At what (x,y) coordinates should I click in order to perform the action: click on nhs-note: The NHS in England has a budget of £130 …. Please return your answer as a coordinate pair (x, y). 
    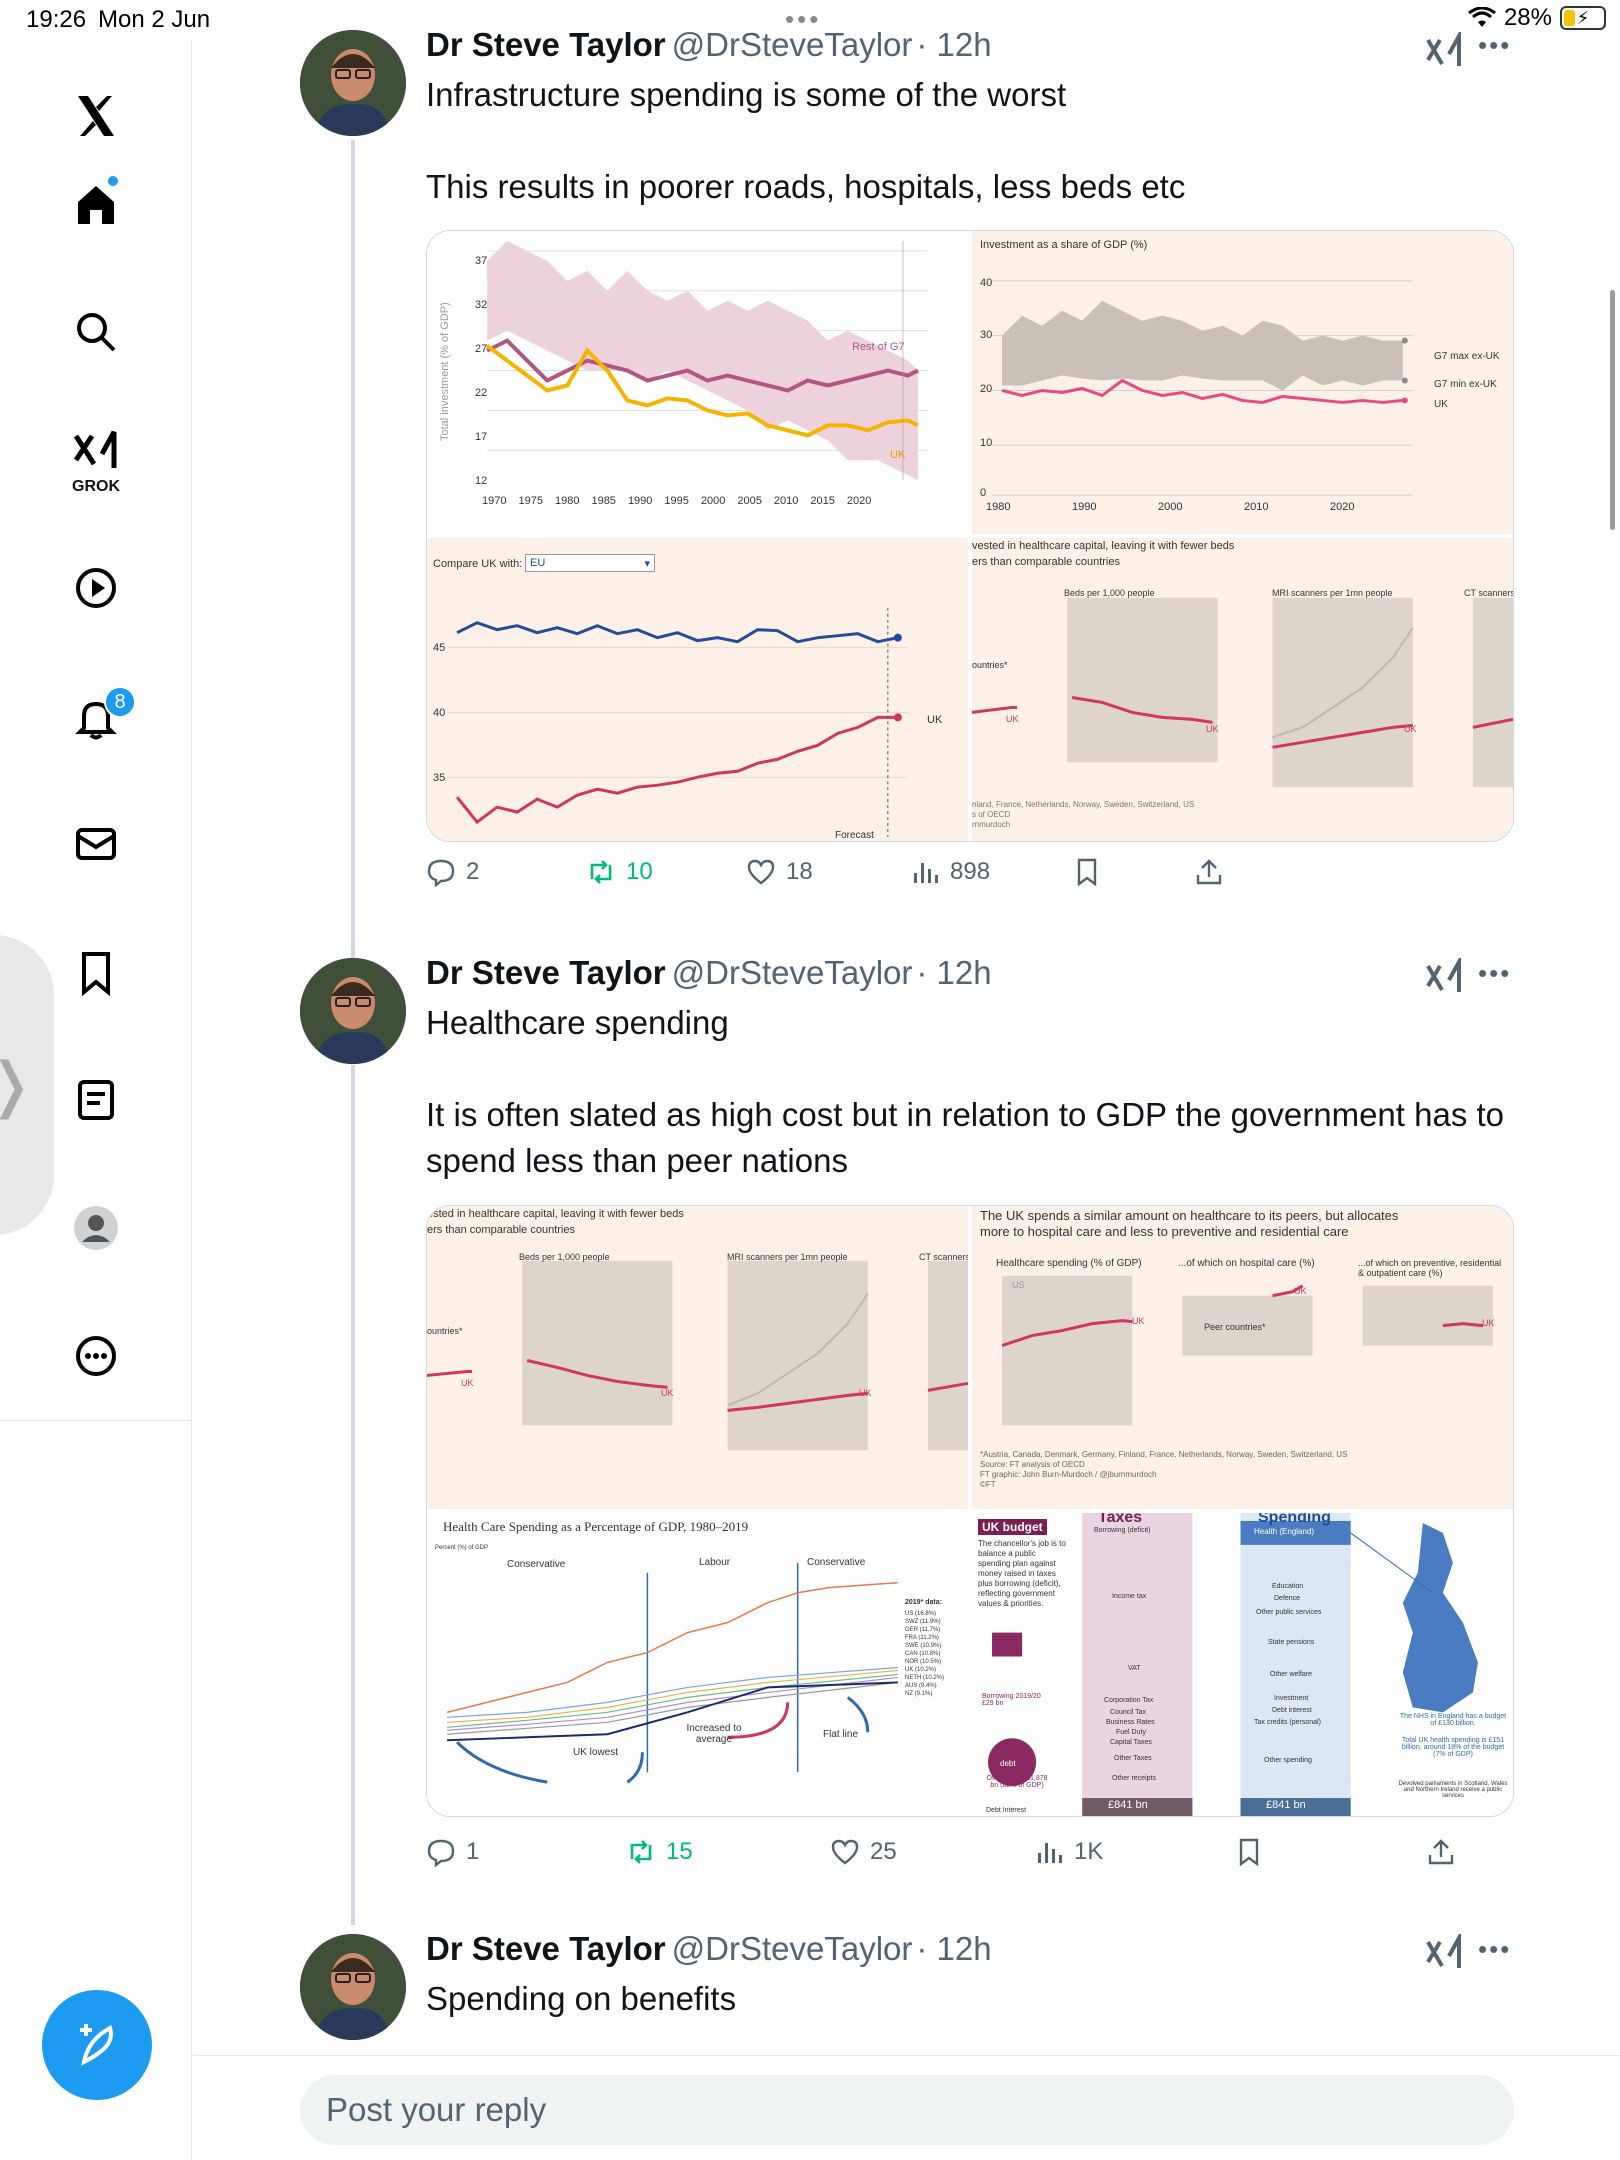
    Looking at the image, I should click on (1453, 1720).